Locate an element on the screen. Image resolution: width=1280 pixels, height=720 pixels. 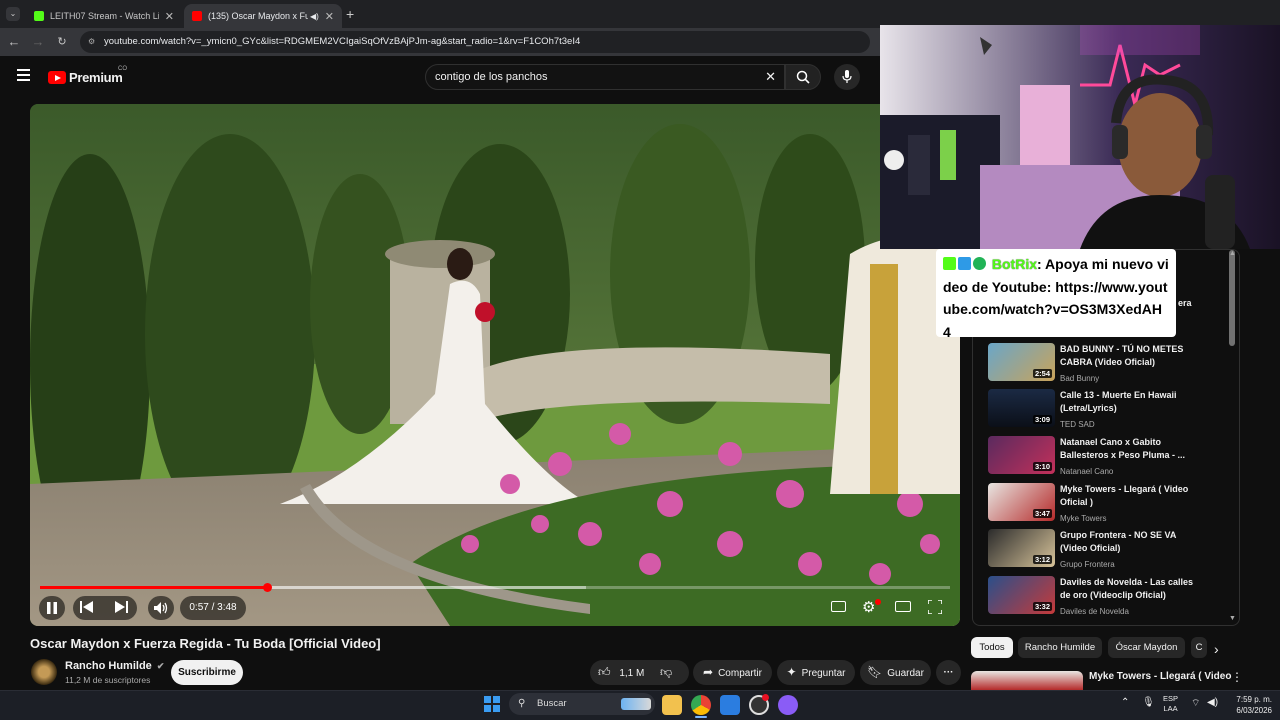
app-purple-icon is located at coordinates (788, 705).